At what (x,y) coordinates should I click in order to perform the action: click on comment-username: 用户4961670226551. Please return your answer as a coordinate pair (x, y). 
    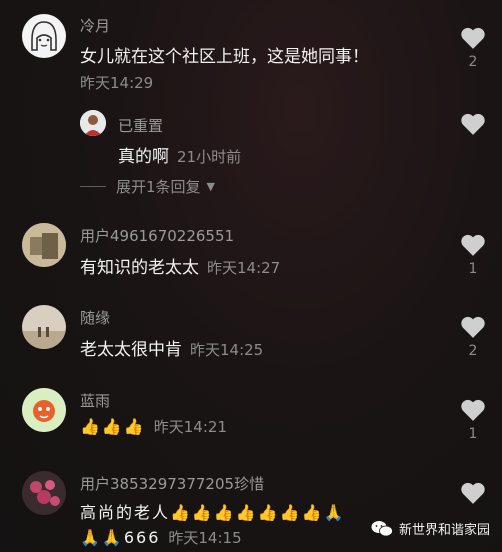
    Looking at the image, I should click on (157, 235).